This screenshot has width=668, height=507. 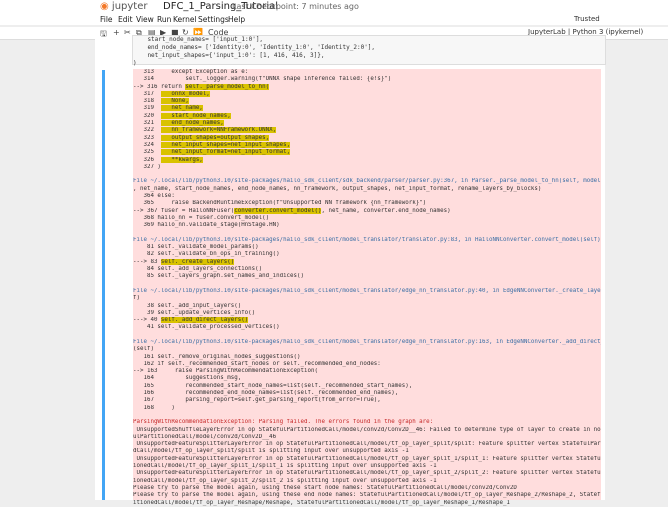 What do you see at coordinates (182, 115) in the screenshot?
I see `traceback-line: 320 start_node_names,` at bounding box center [182, 115].